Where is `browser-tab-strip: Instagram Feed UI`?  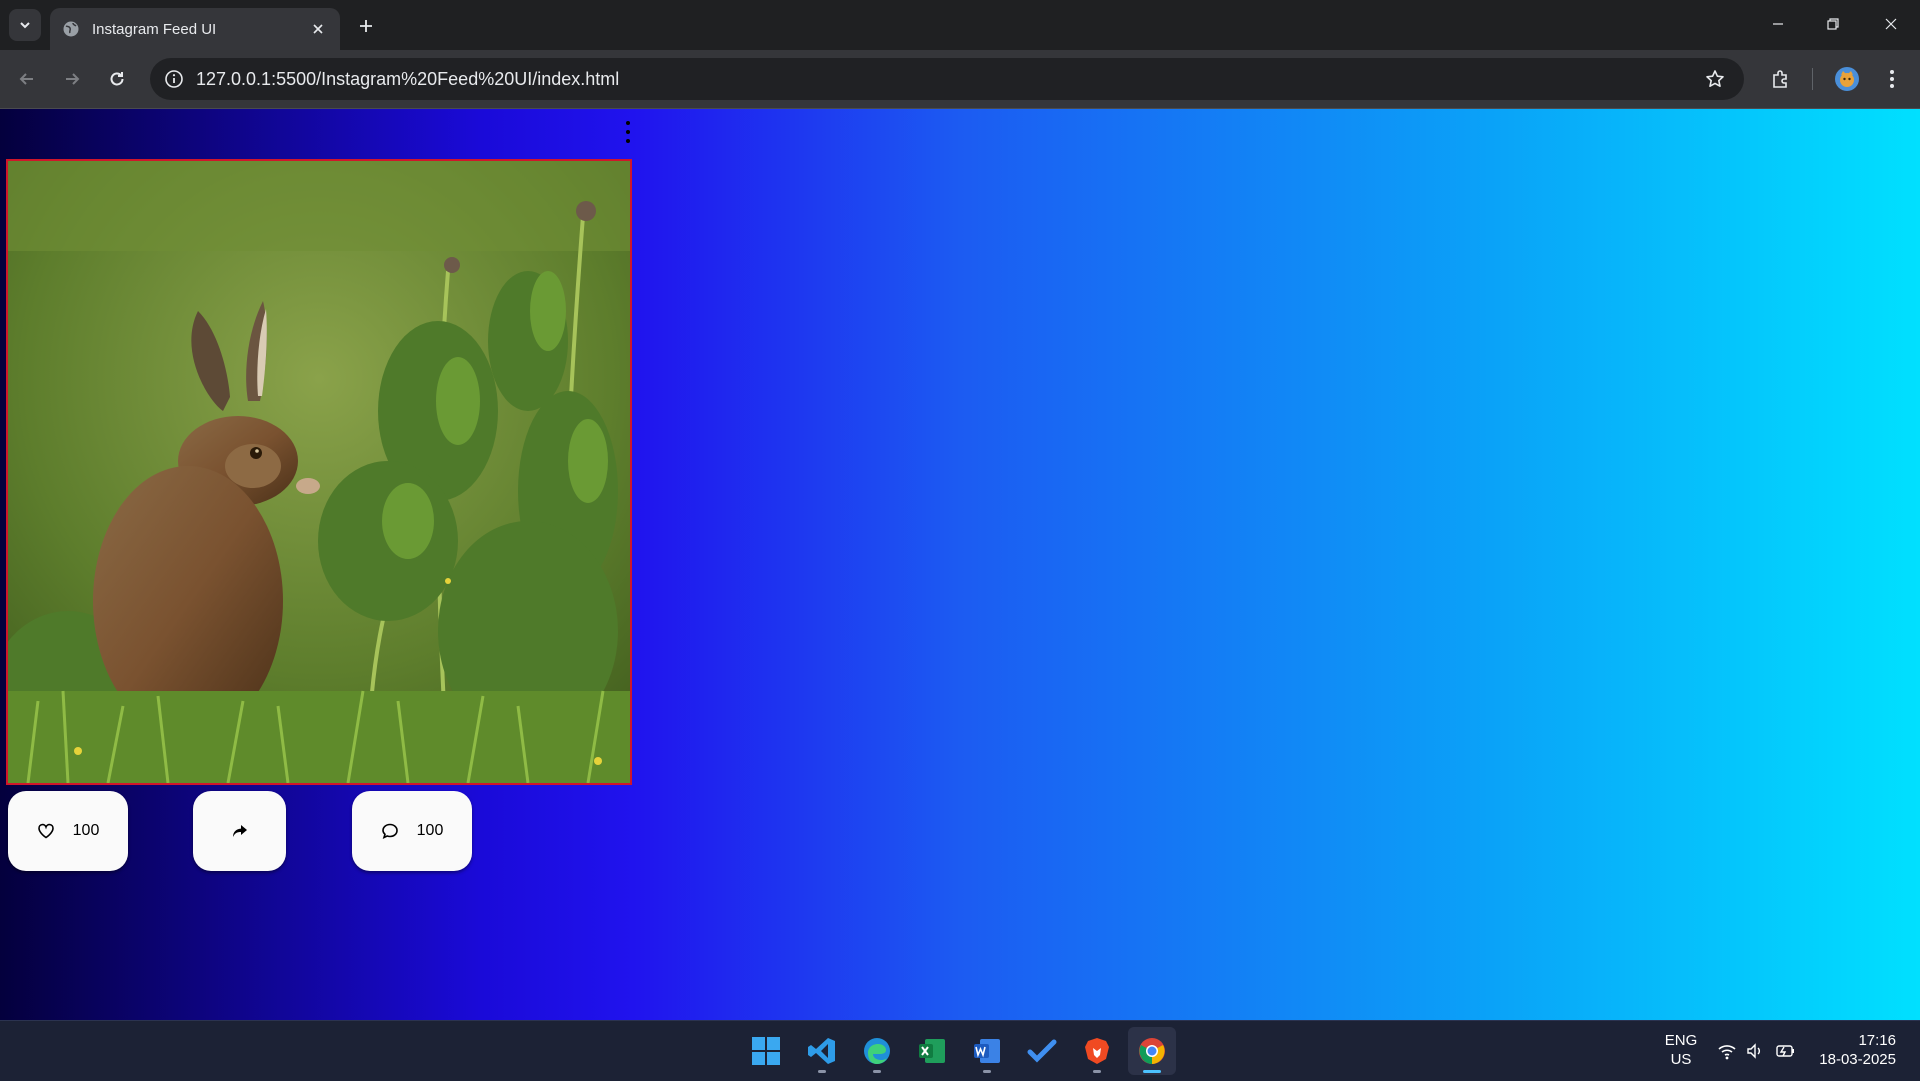
browser-tab-strip: Instagram Feed UI is located at coordinates (960, 25).